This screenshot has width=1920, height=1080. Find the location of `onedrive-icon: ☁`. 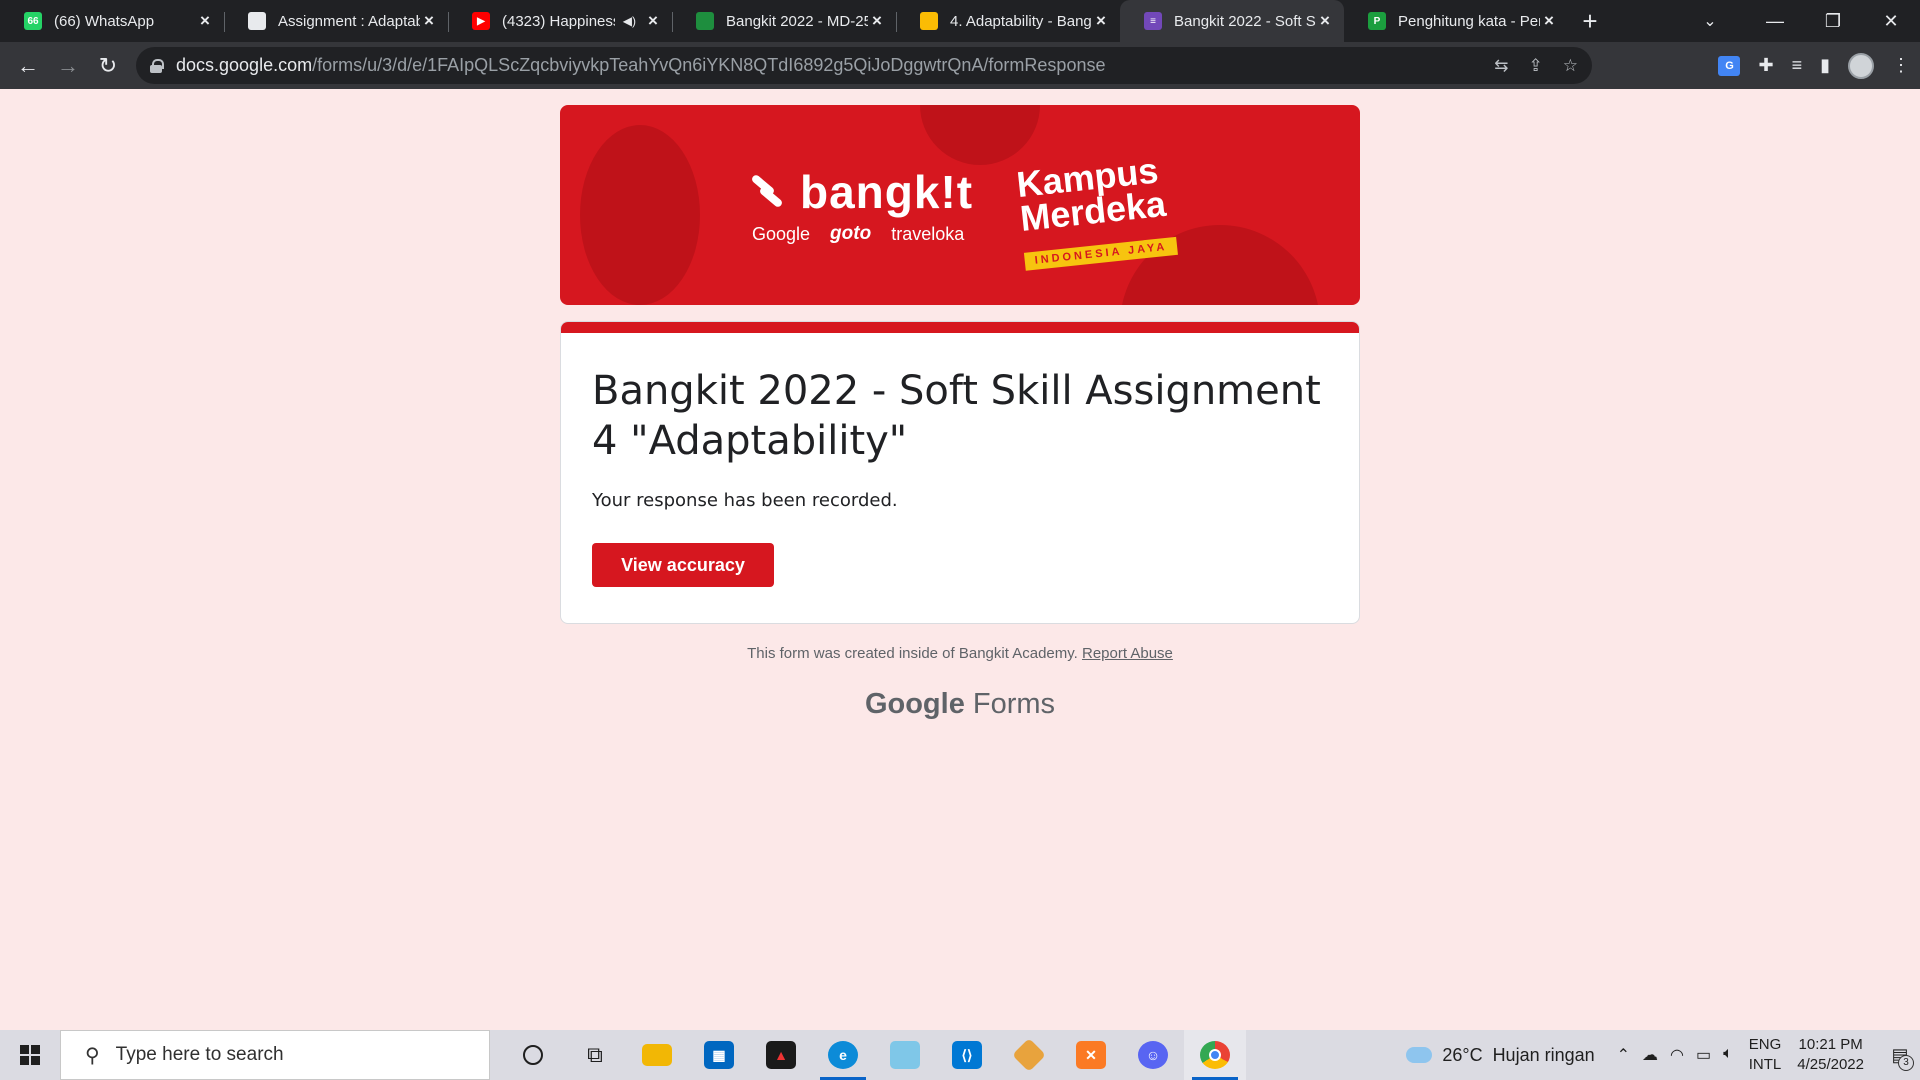

onedrive-icon: ☁ is located at coordinates (1650, 1055).